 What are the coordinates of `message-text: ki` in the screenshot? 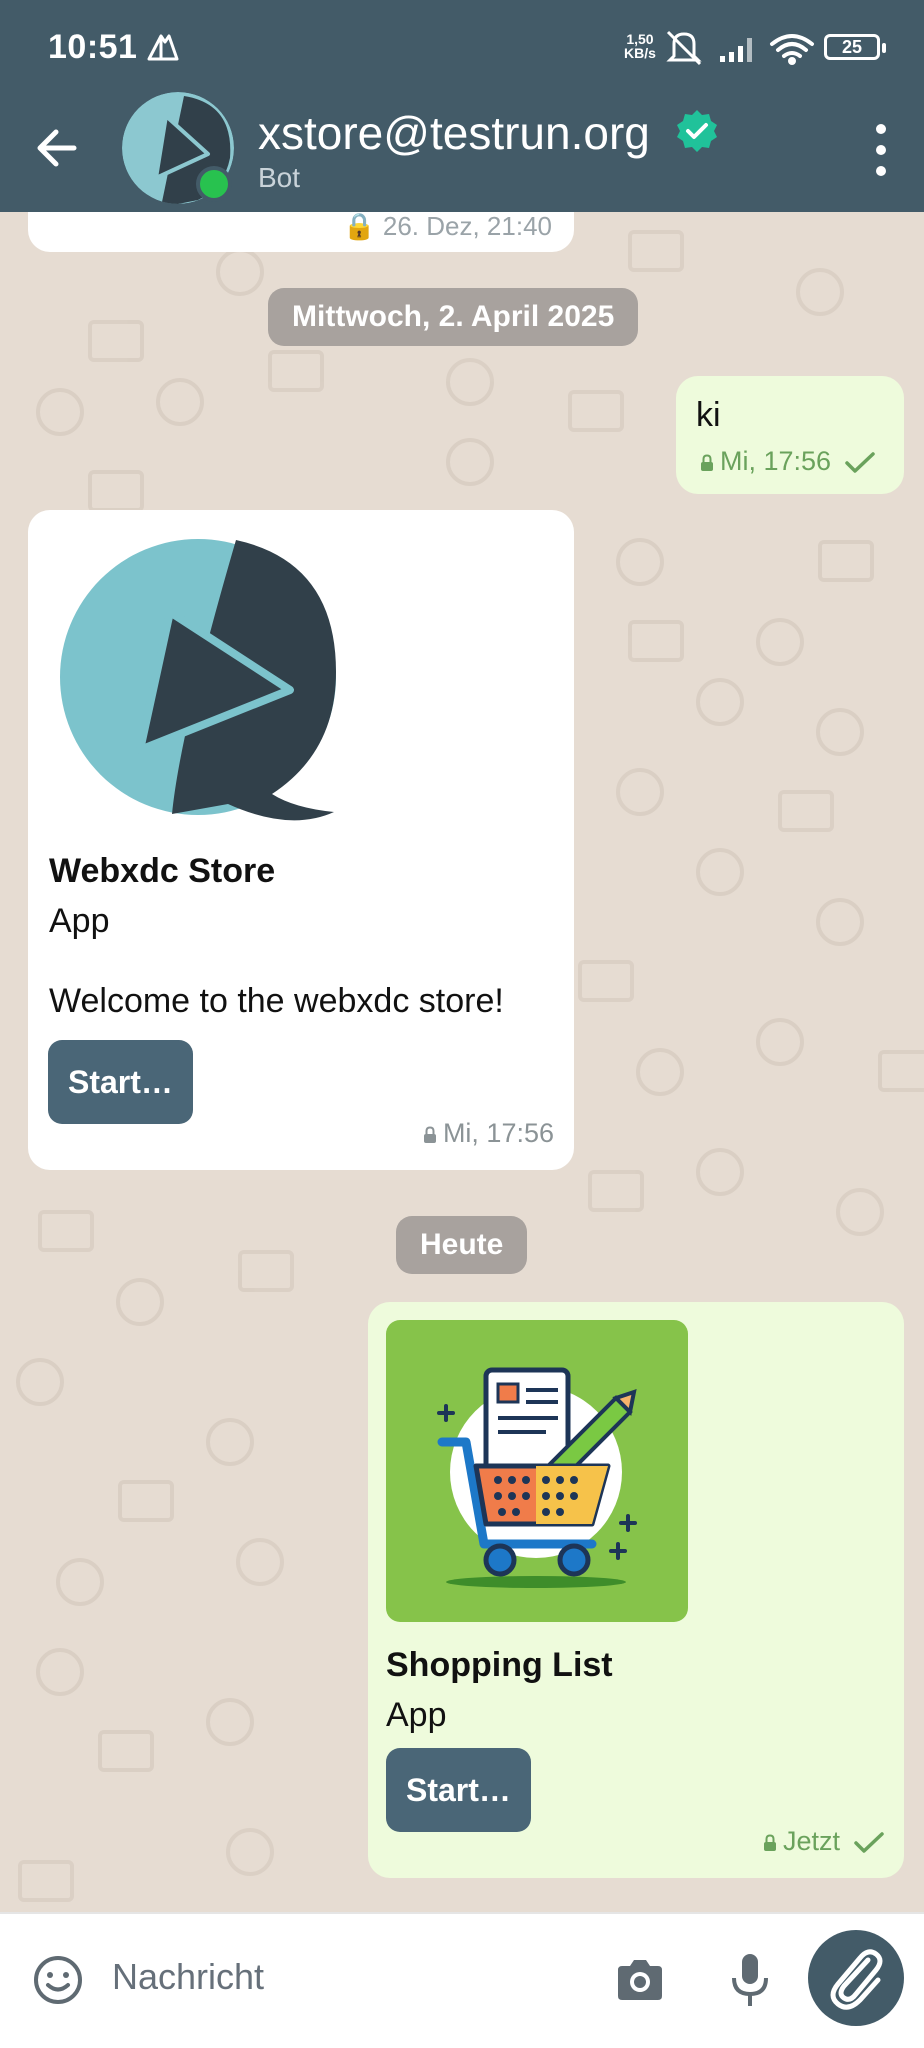 It's located at (708, 415).